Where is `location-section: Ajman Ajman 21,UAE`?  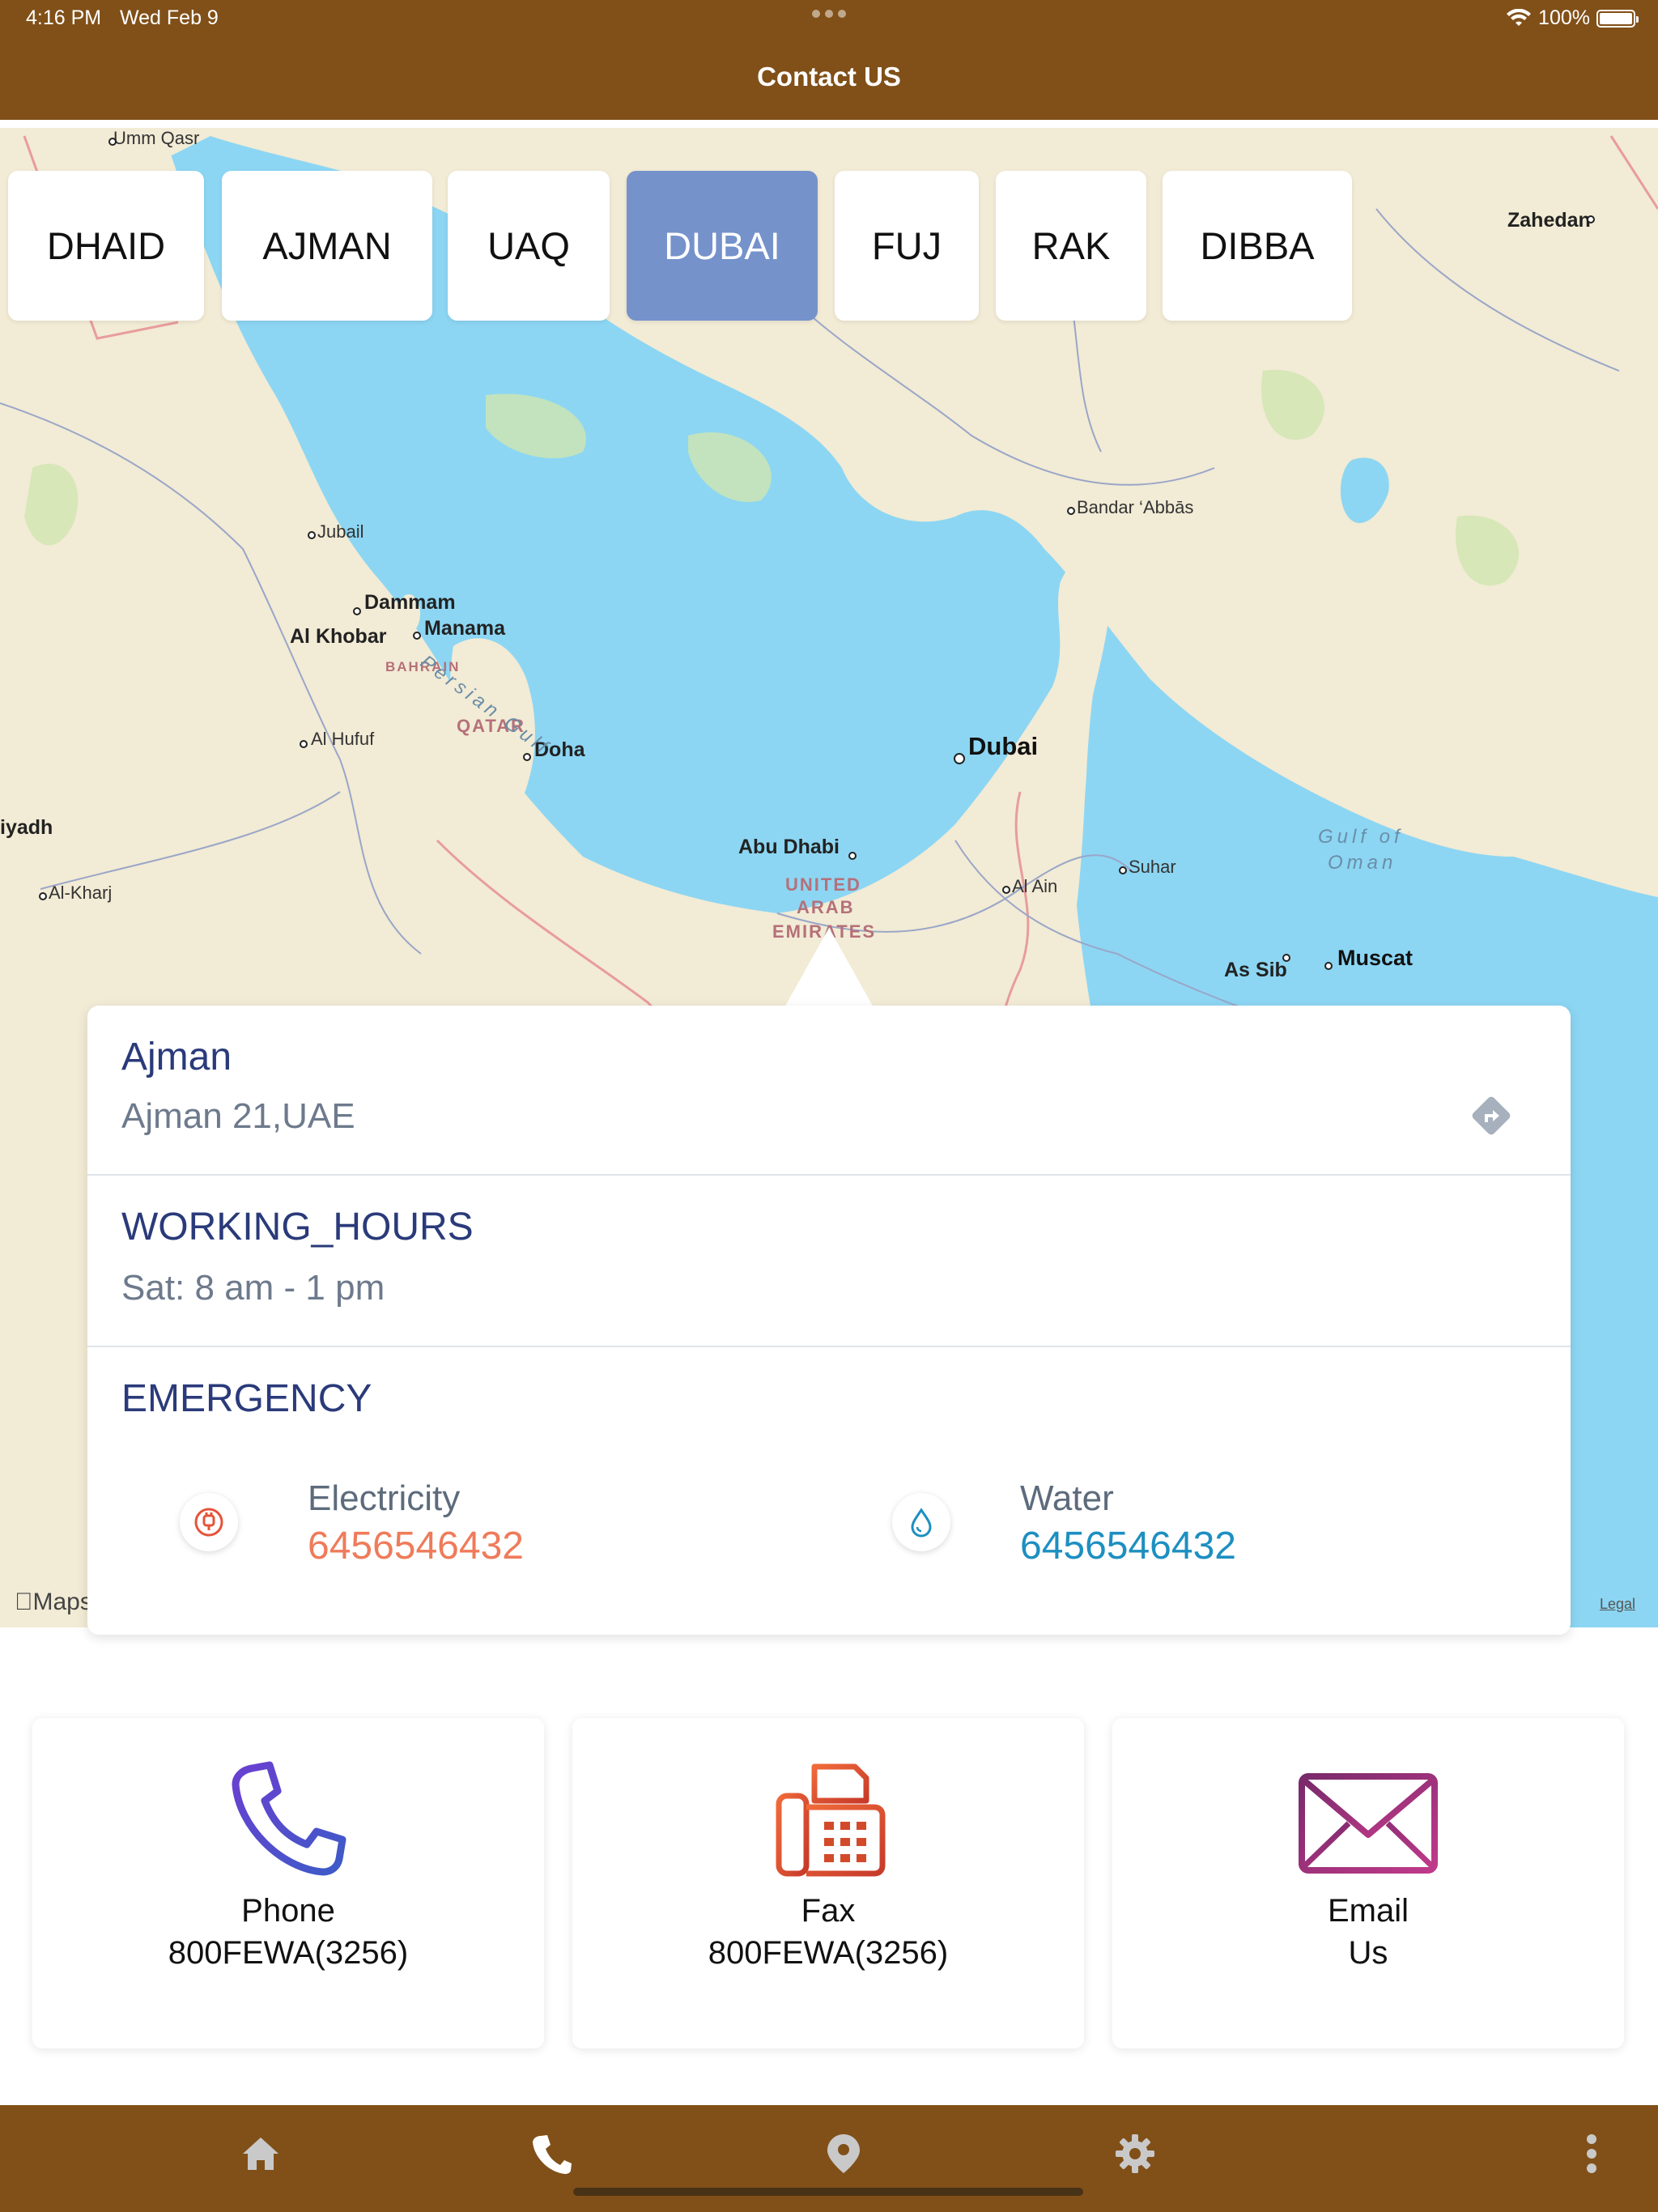
location-section: Ajman Ajman 21,UAE is located at coordinates (829, 1091).